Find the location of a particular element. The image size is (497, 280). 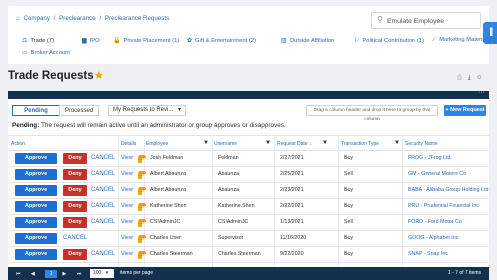

security-name-link: BABA - Alibaba Group Holding Ltd is located at coordinates (448, 190).